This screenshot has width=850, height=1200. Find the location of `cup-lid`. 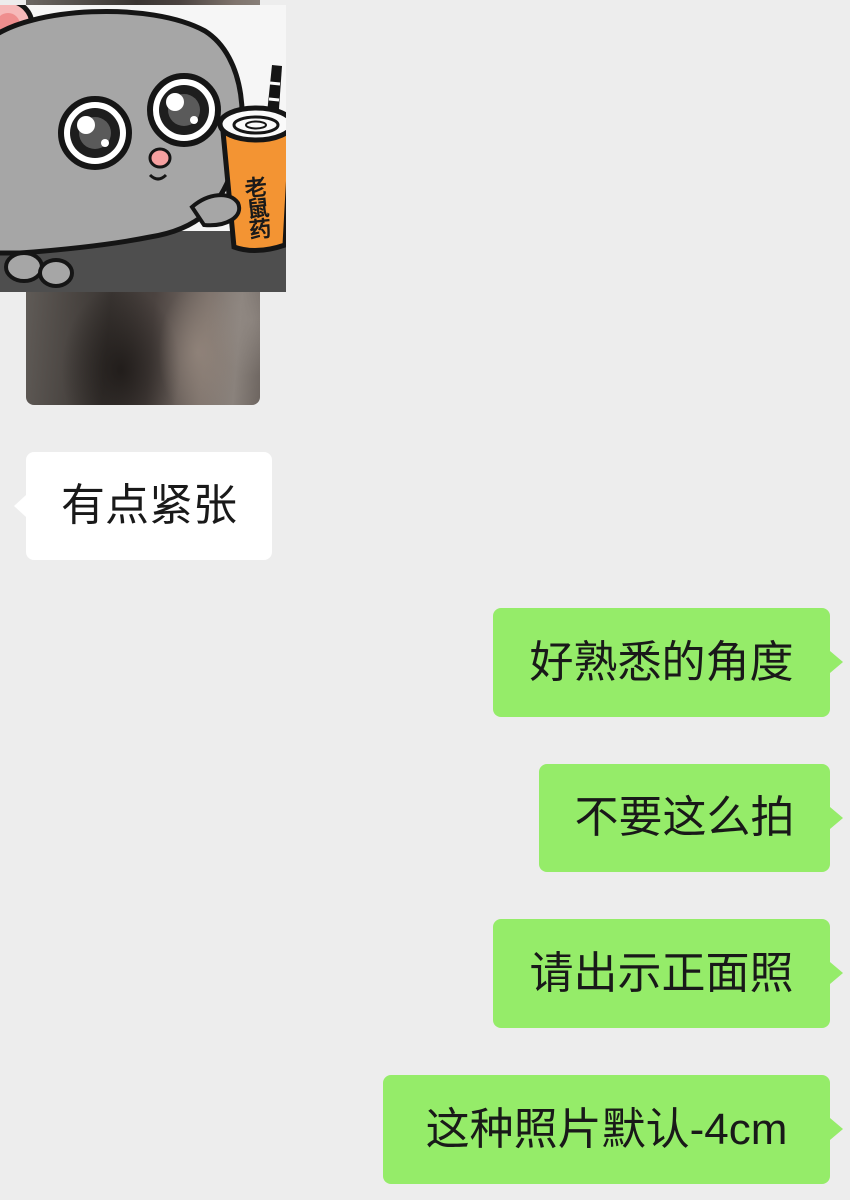

cup-lid is located at coordinates (251, 124).